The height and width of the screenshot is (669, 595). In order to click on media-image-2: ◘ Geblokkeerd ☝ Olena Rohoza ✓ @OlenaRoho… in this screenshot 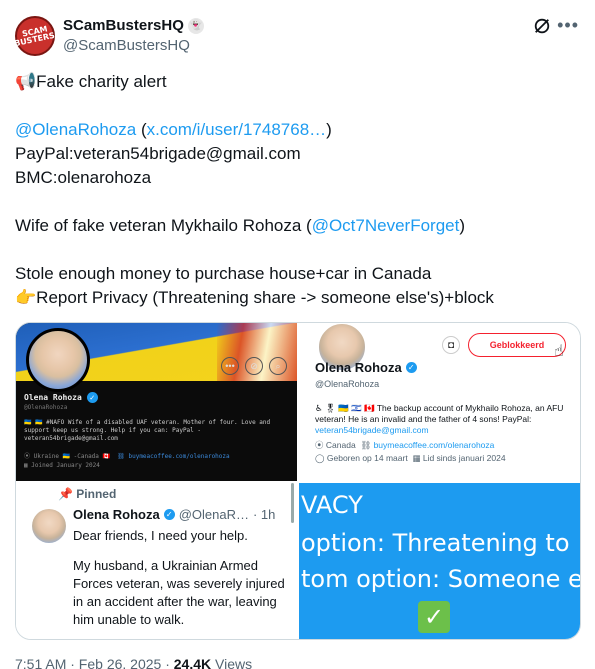, I will do `click(439, 402)`.